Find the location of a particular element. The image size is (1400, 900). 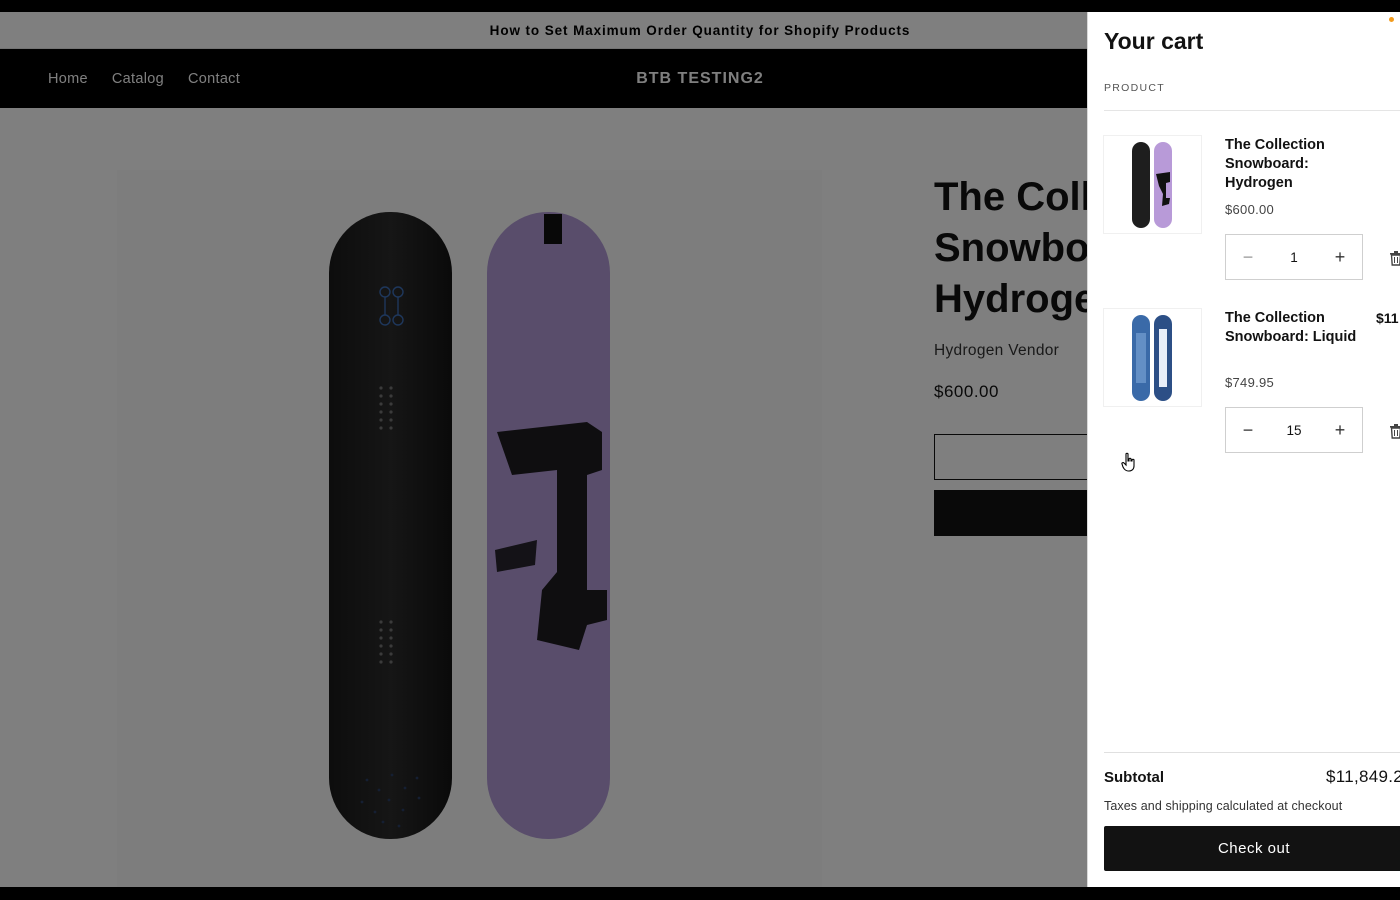

cart-item-price: $600.00 is located at coordinates (1250, 209).